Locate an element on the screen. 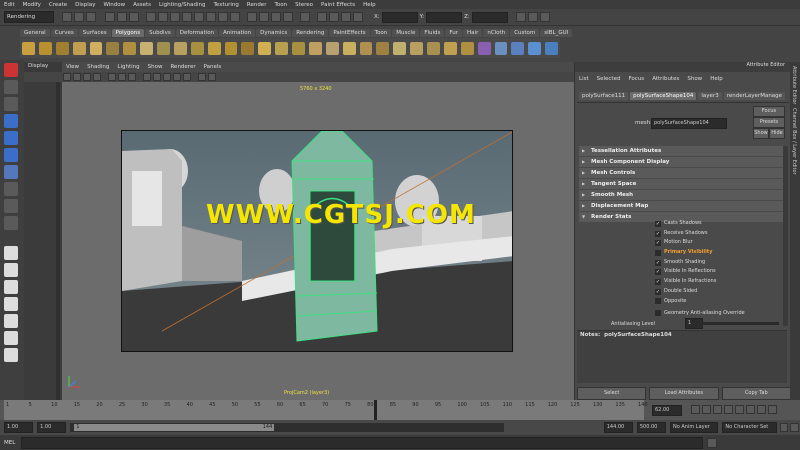 This screenshot has height=450, width=800. show-manipulator-icon is located at coordinates (11, 206).